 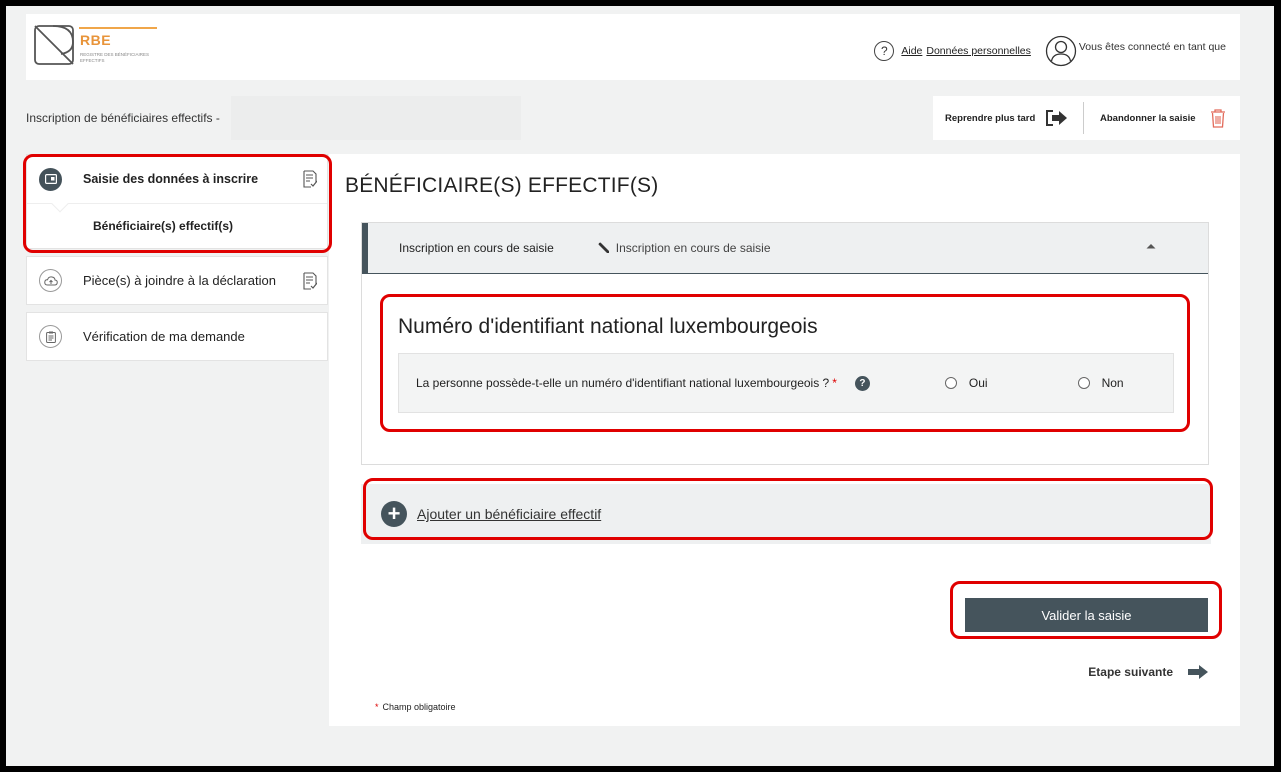 What do you see at coordinates (123, 118) in the screenshot?
I see `form-subtitle: Inscription de bénéficiaires effectifs -` at bounding box center [123, 118].